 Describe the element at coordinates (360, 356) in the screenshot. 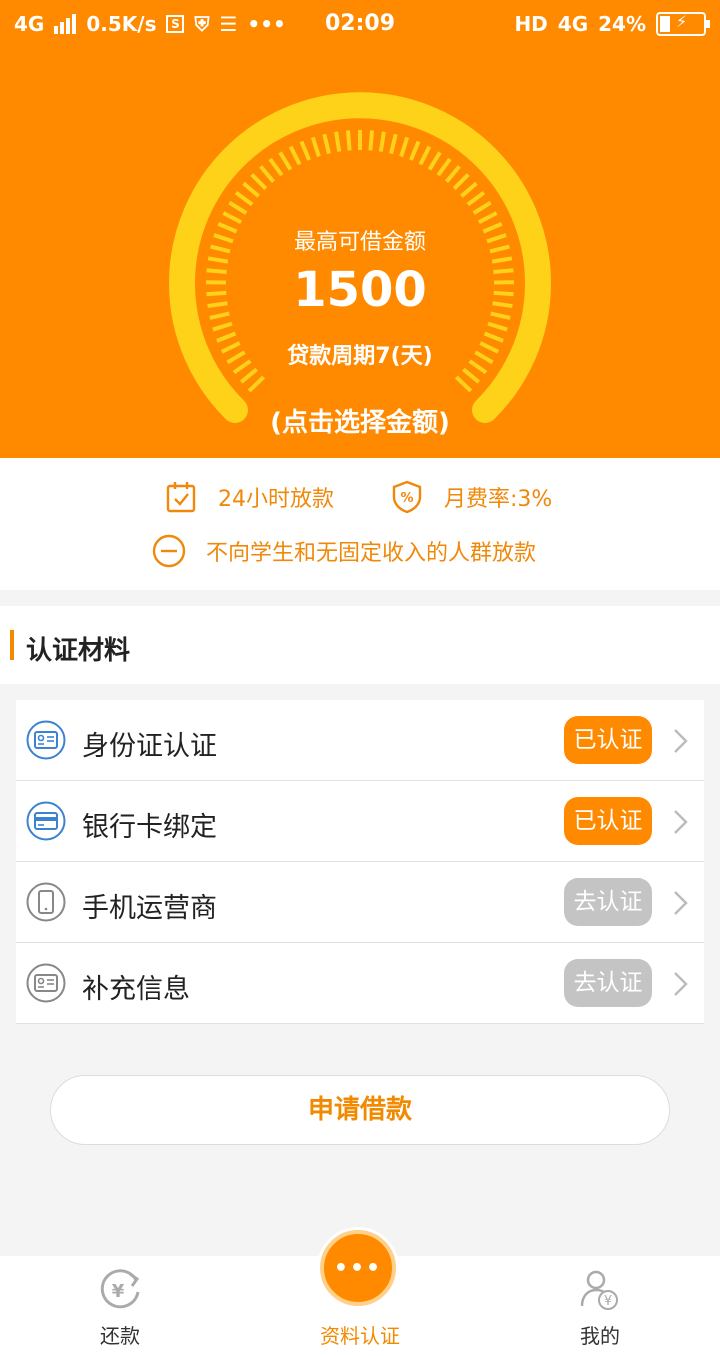

I see `loan-period: 贷款周期7(天)` at that location.